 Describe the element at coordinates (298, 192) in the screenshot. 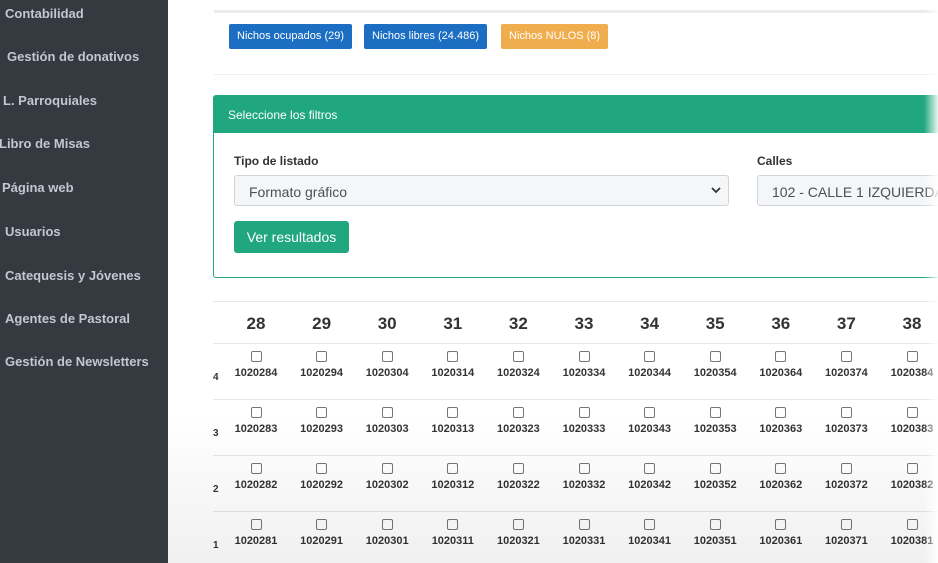

I see `tipo-listado-value: Formato gráfico` at that location.